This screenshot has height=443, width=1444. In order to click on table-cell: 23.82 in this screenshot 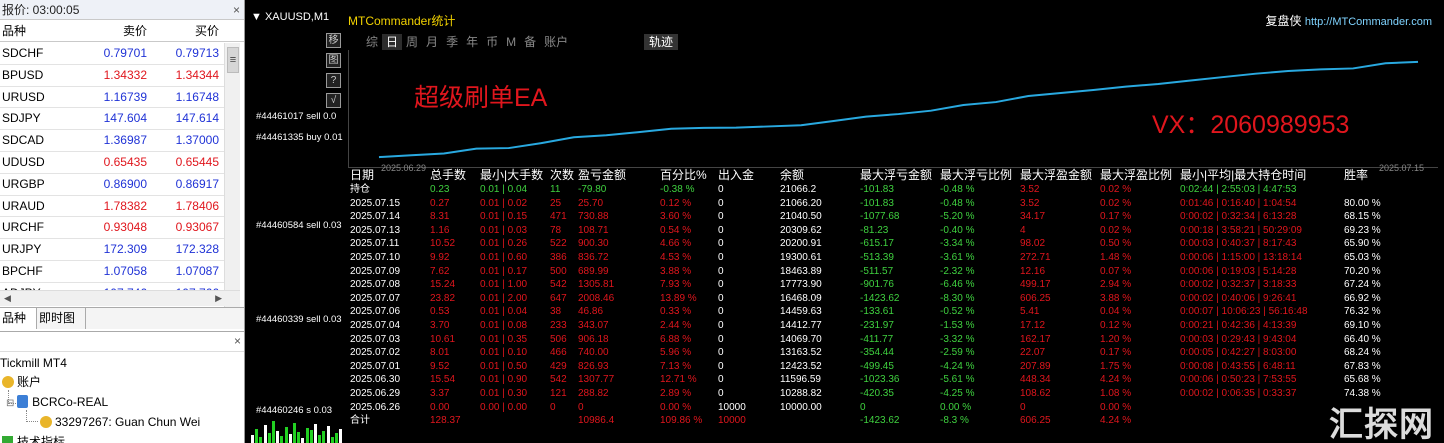, I will do `click(443, 298)`.